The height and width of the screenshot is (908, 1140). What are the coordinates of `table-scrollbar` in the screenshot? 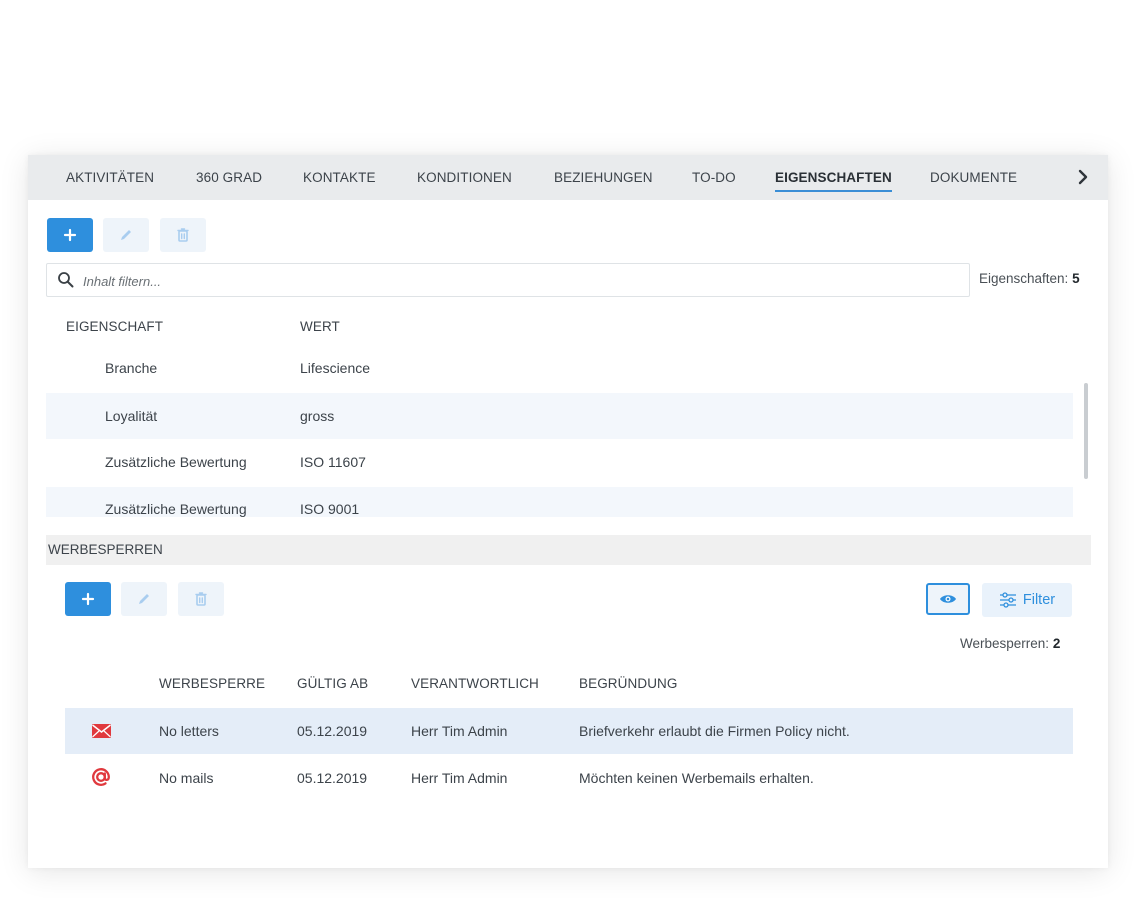 It's located at (1086, 431).